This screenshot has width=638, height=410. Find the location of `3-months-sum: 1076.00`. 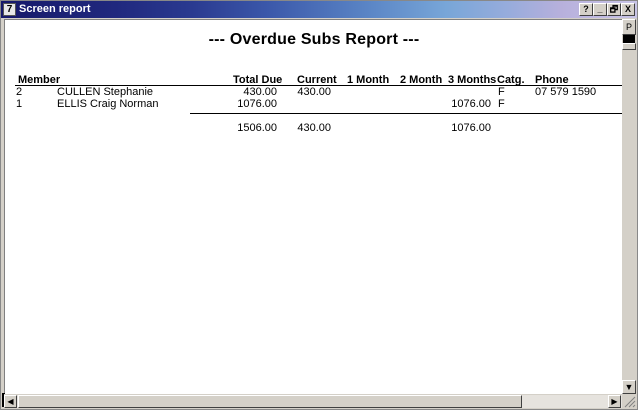

3-months-sum: 1076.00 is located at coordinates (471, 128).